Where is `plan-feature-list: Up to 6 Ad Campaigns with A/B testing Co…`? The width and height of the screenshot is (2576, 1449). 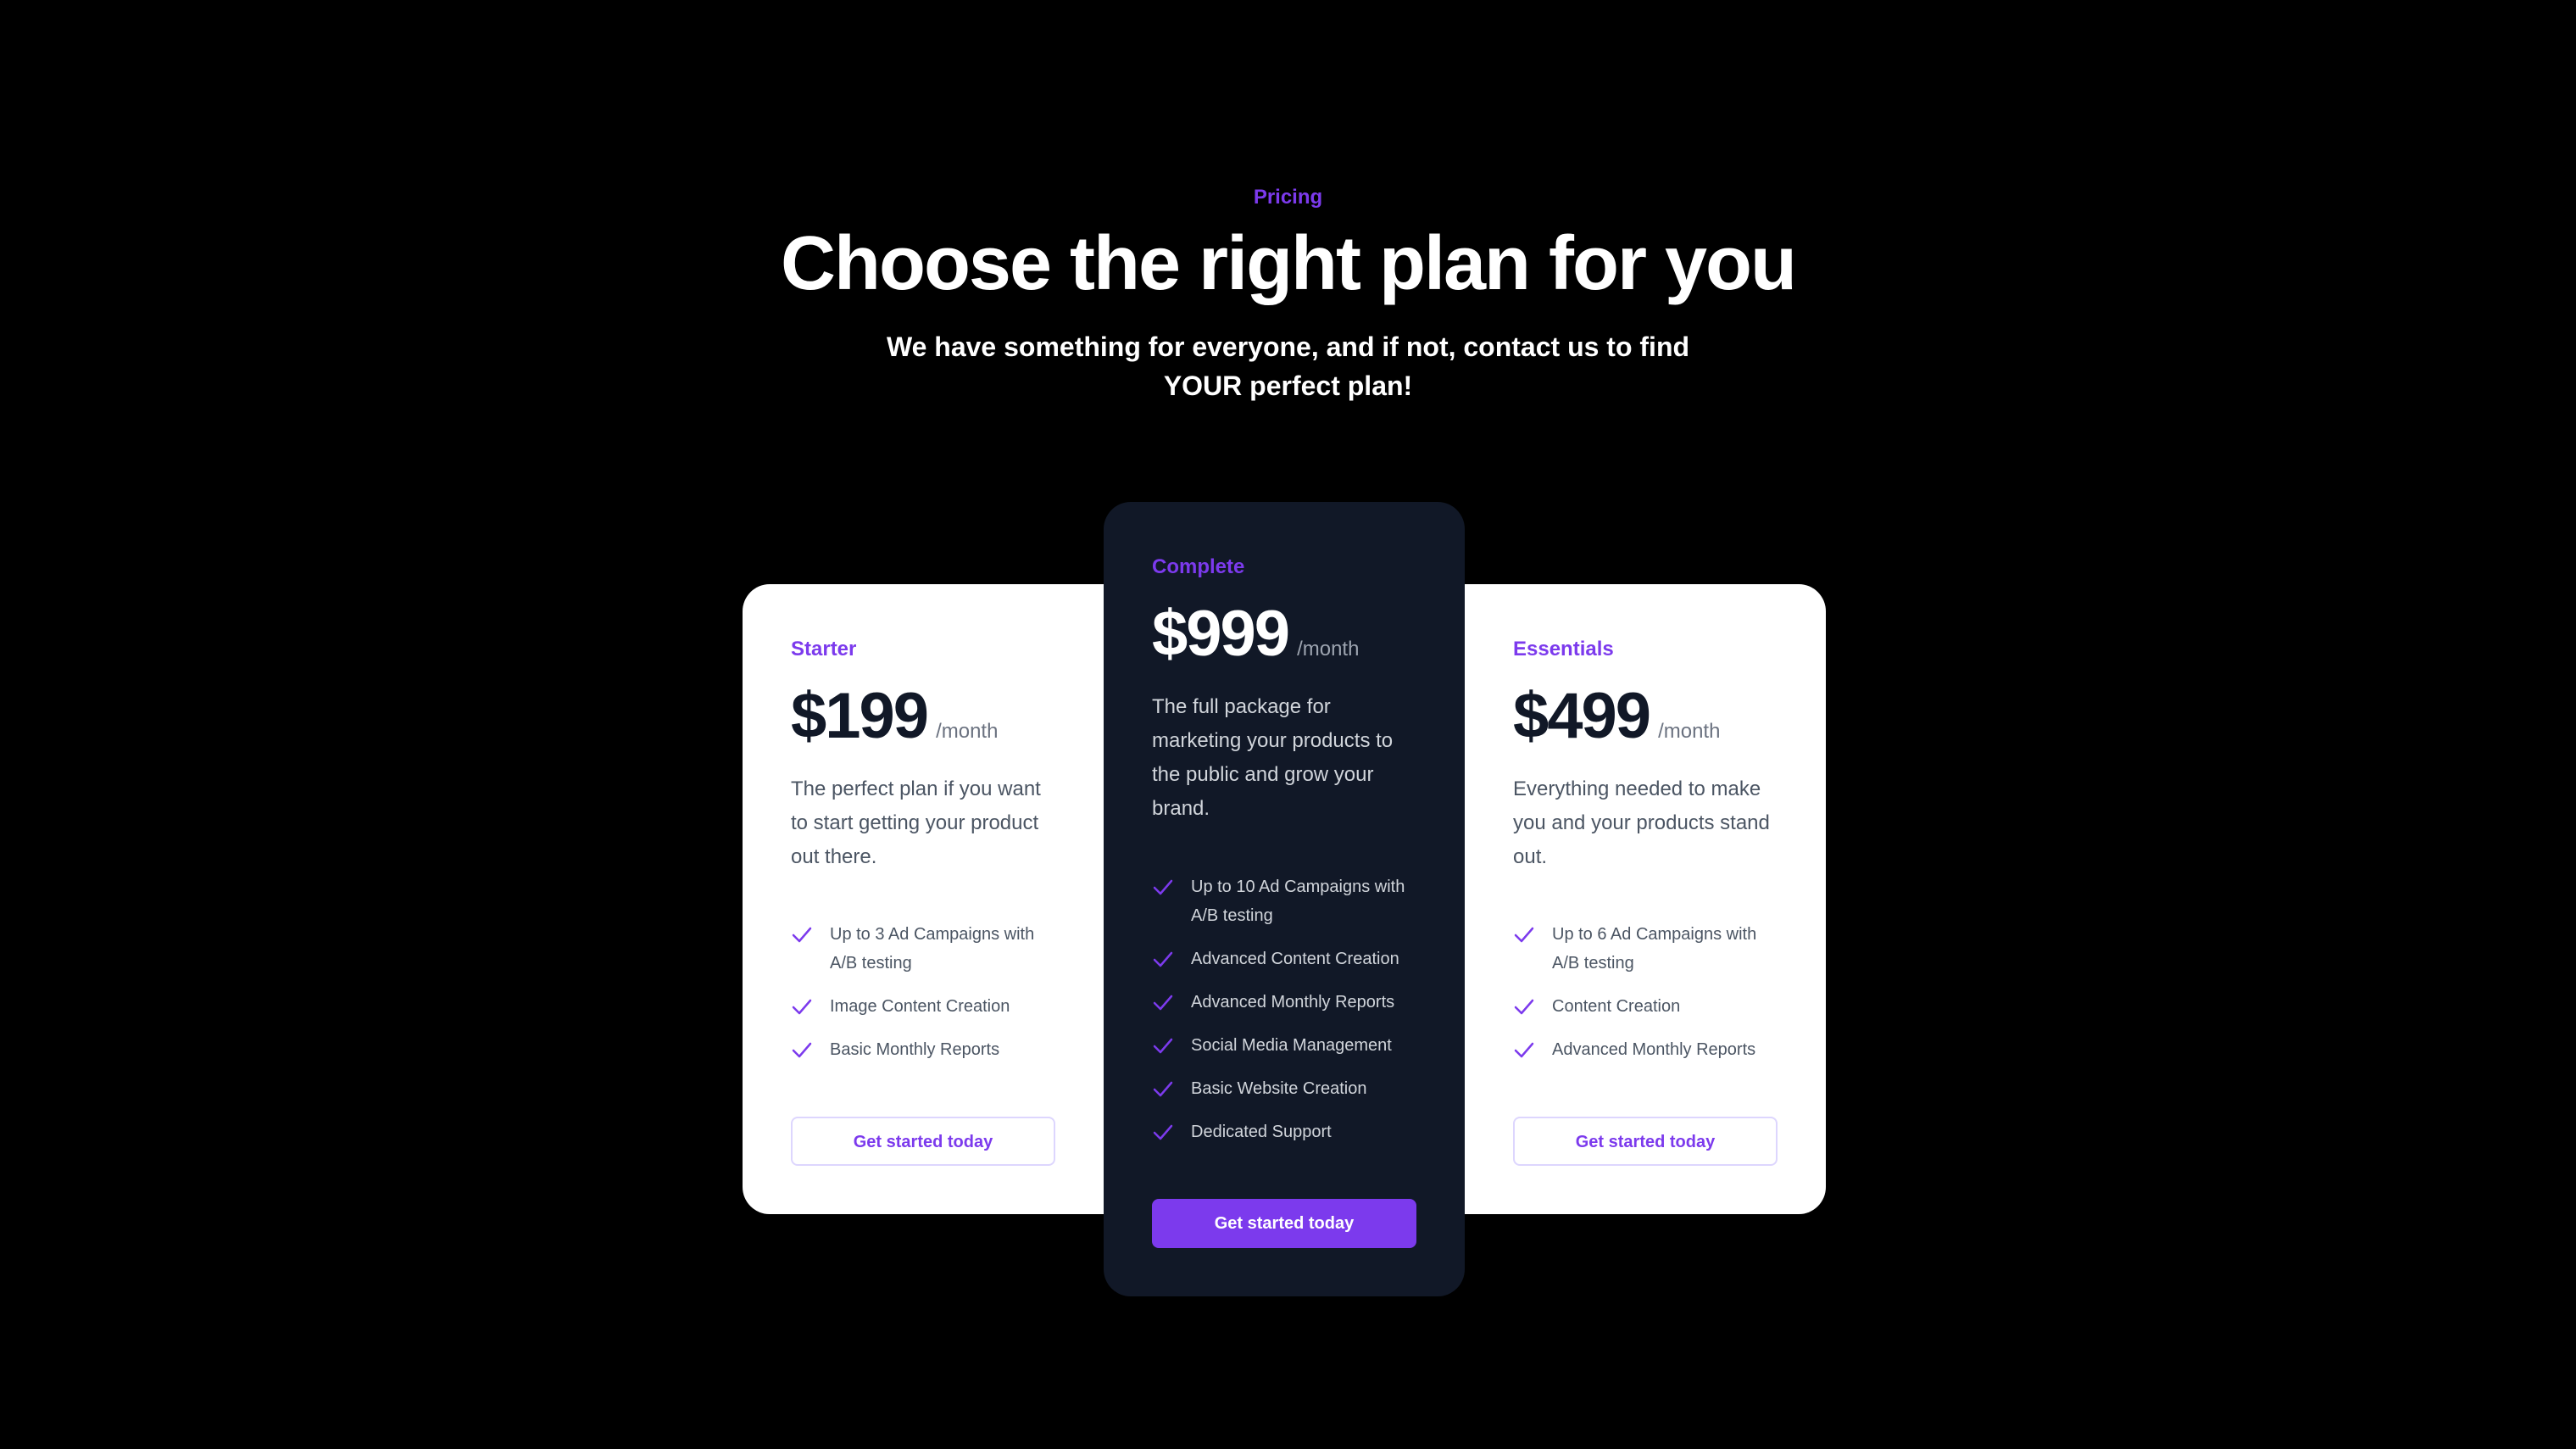
plan-feature-list: Up to 6 Ad Campaigns with A/B testing Co… is located at coordinates (1648, 999).